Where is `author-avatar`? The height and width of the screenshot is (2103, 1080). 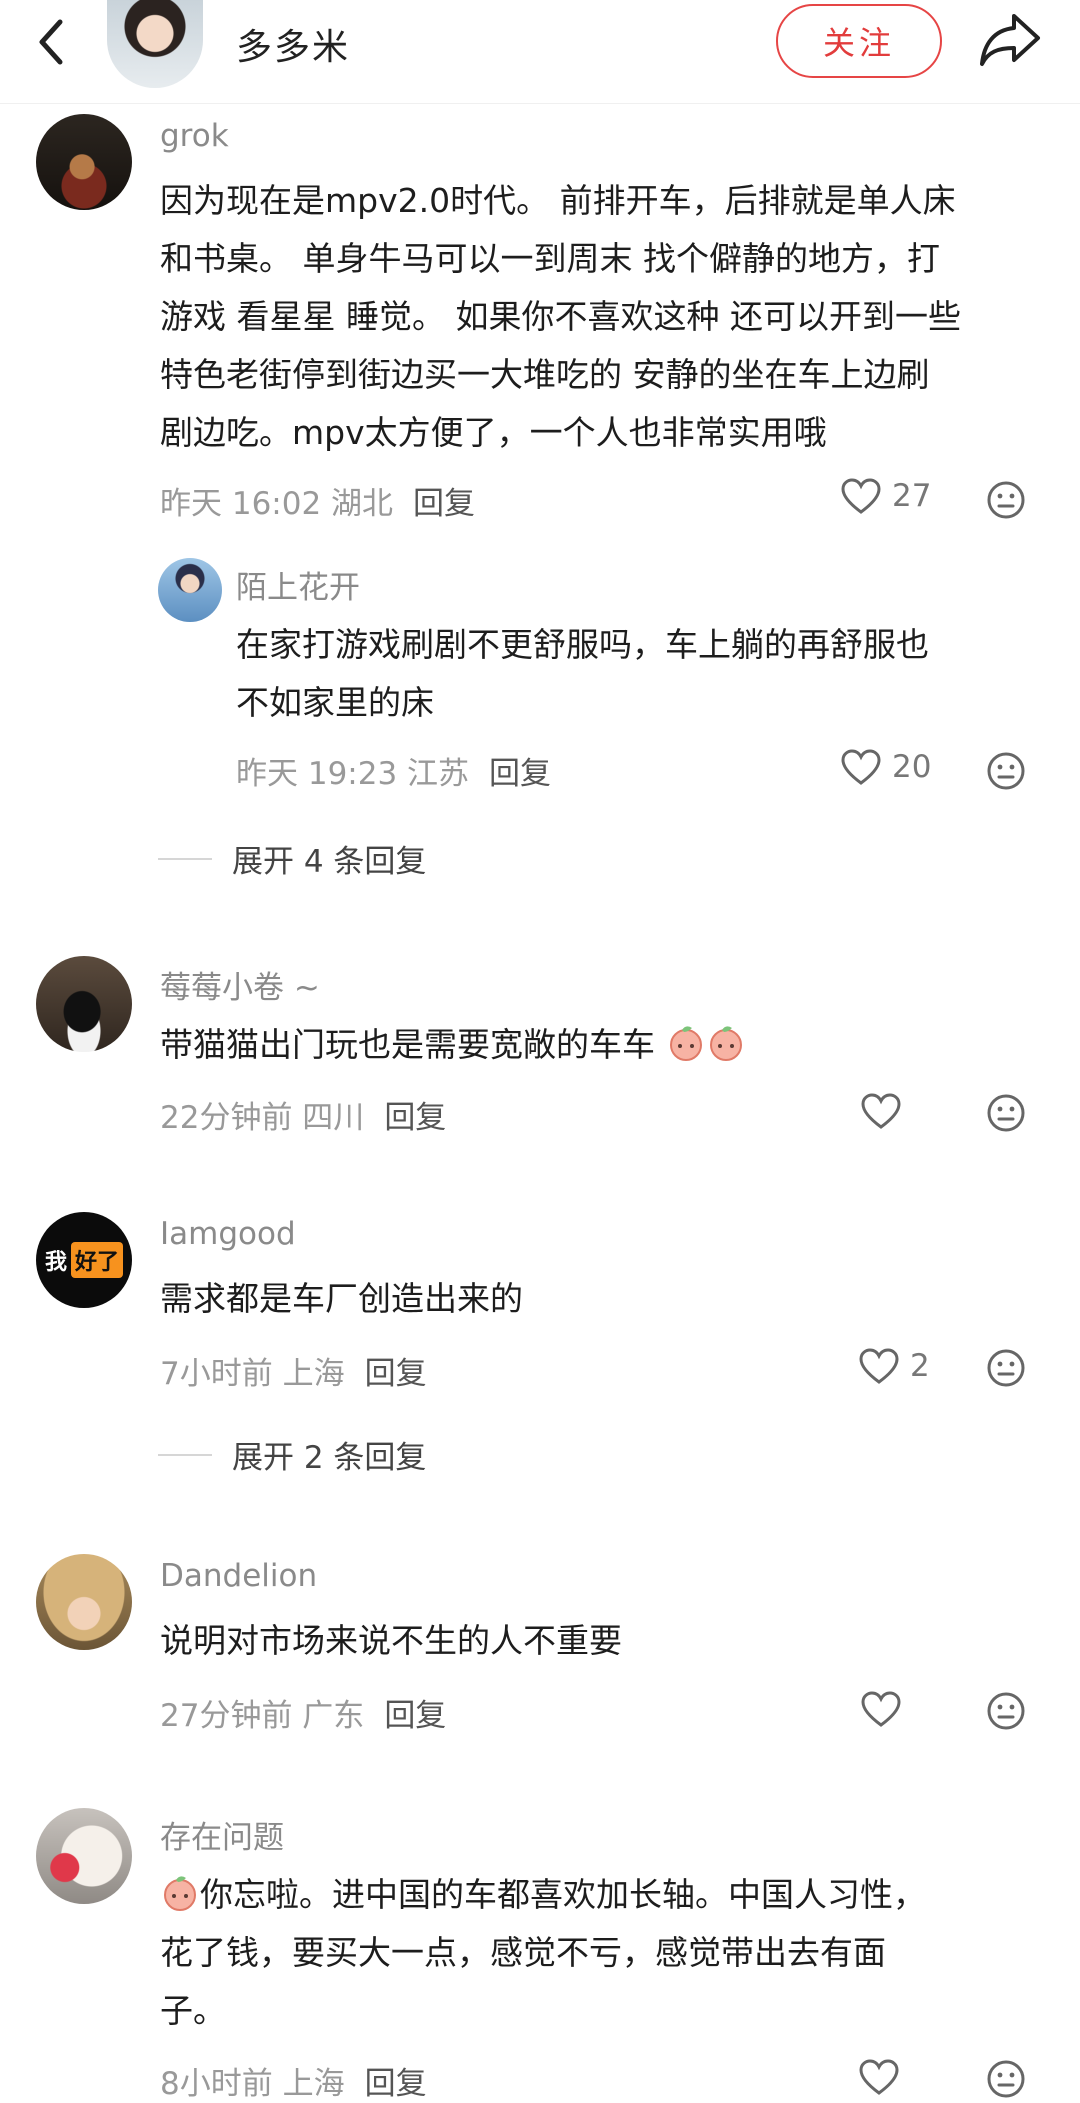
author-avatar is located at coordinates (155, 44).